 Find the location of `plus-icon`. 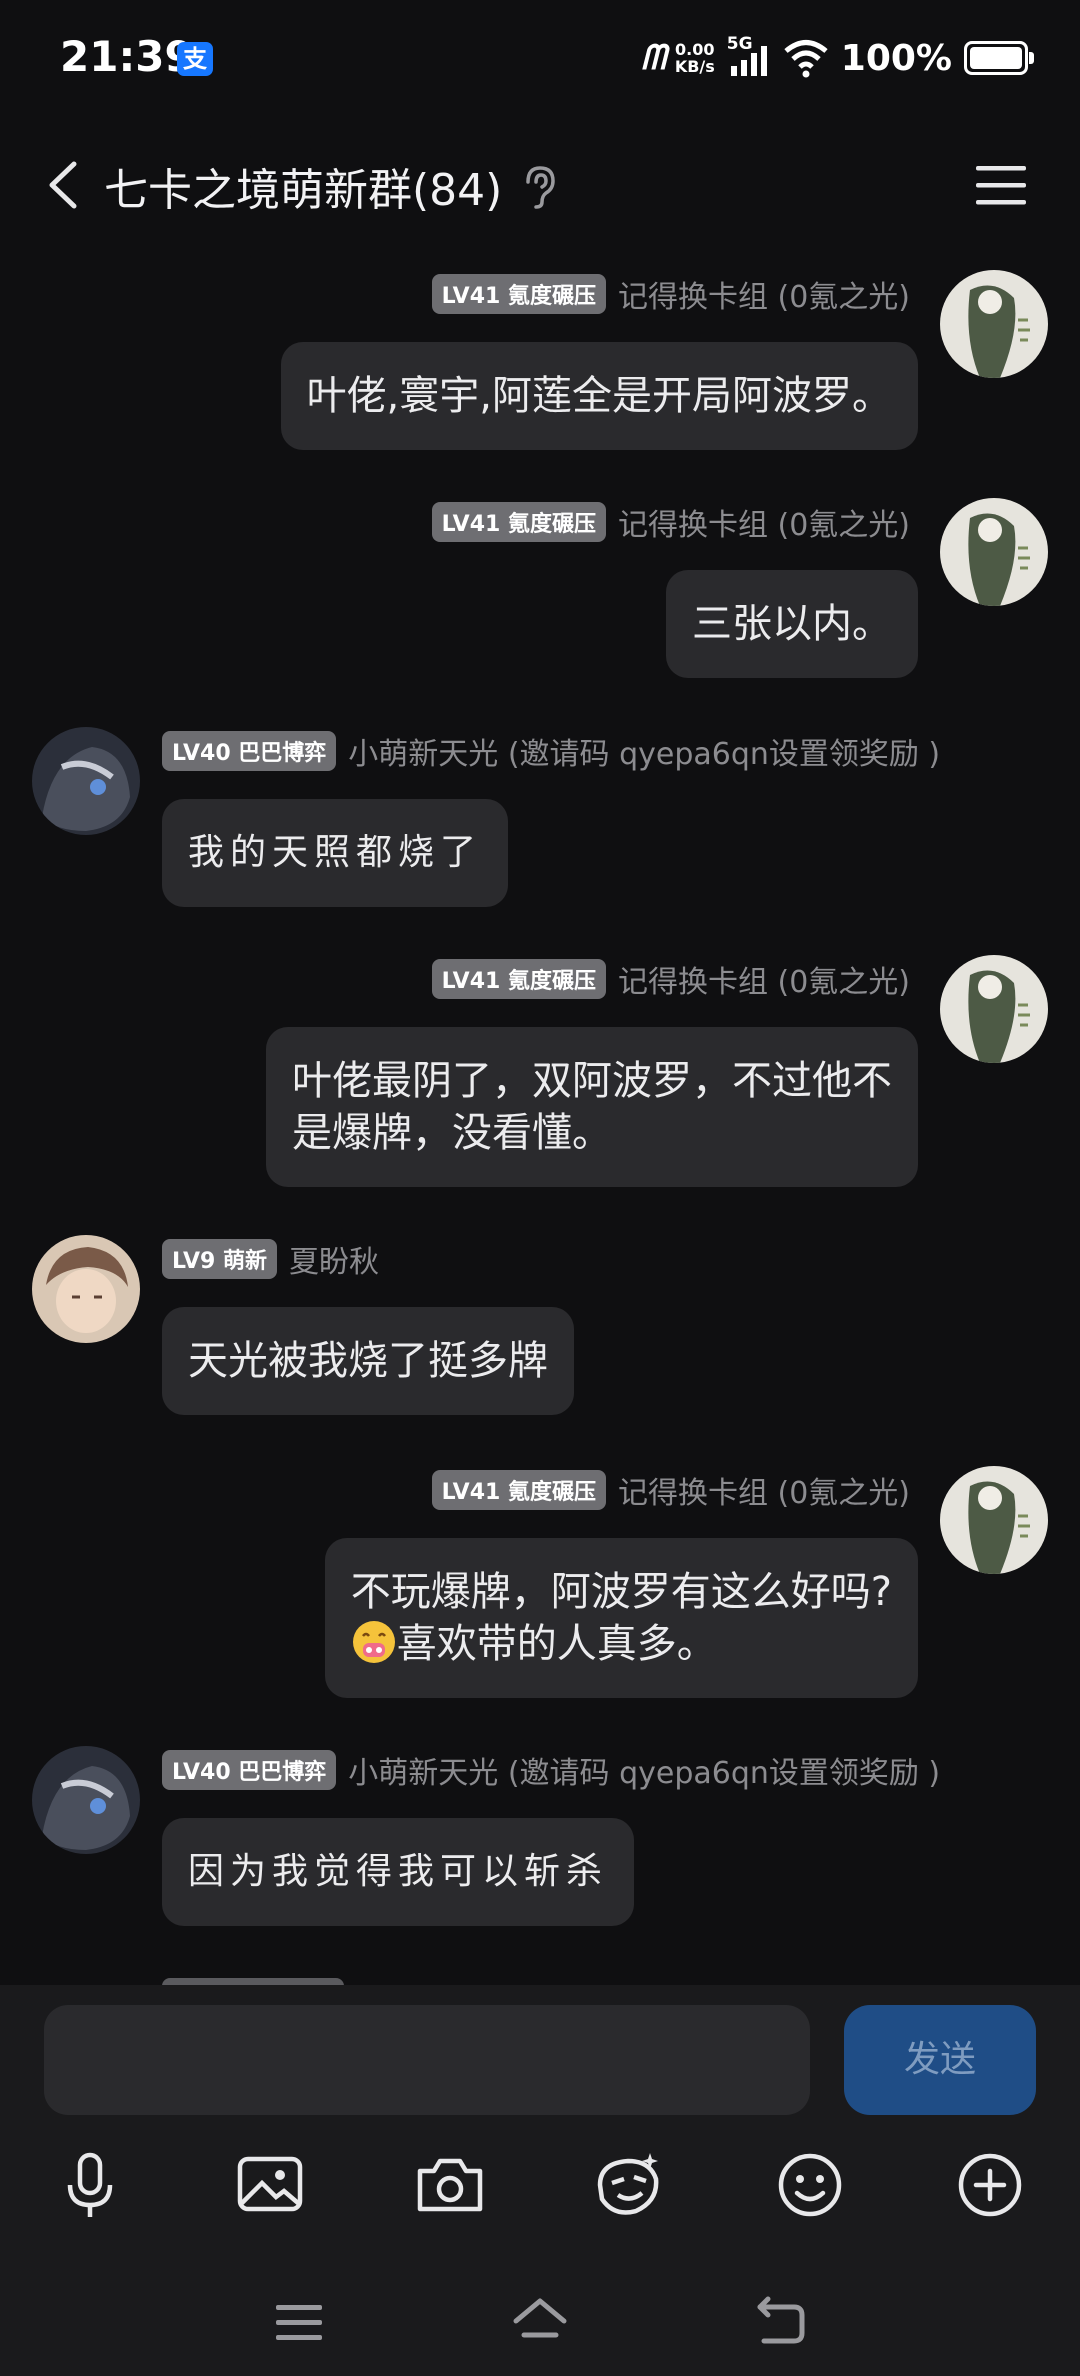

plus-icon is located at coordinates (990, 2185).